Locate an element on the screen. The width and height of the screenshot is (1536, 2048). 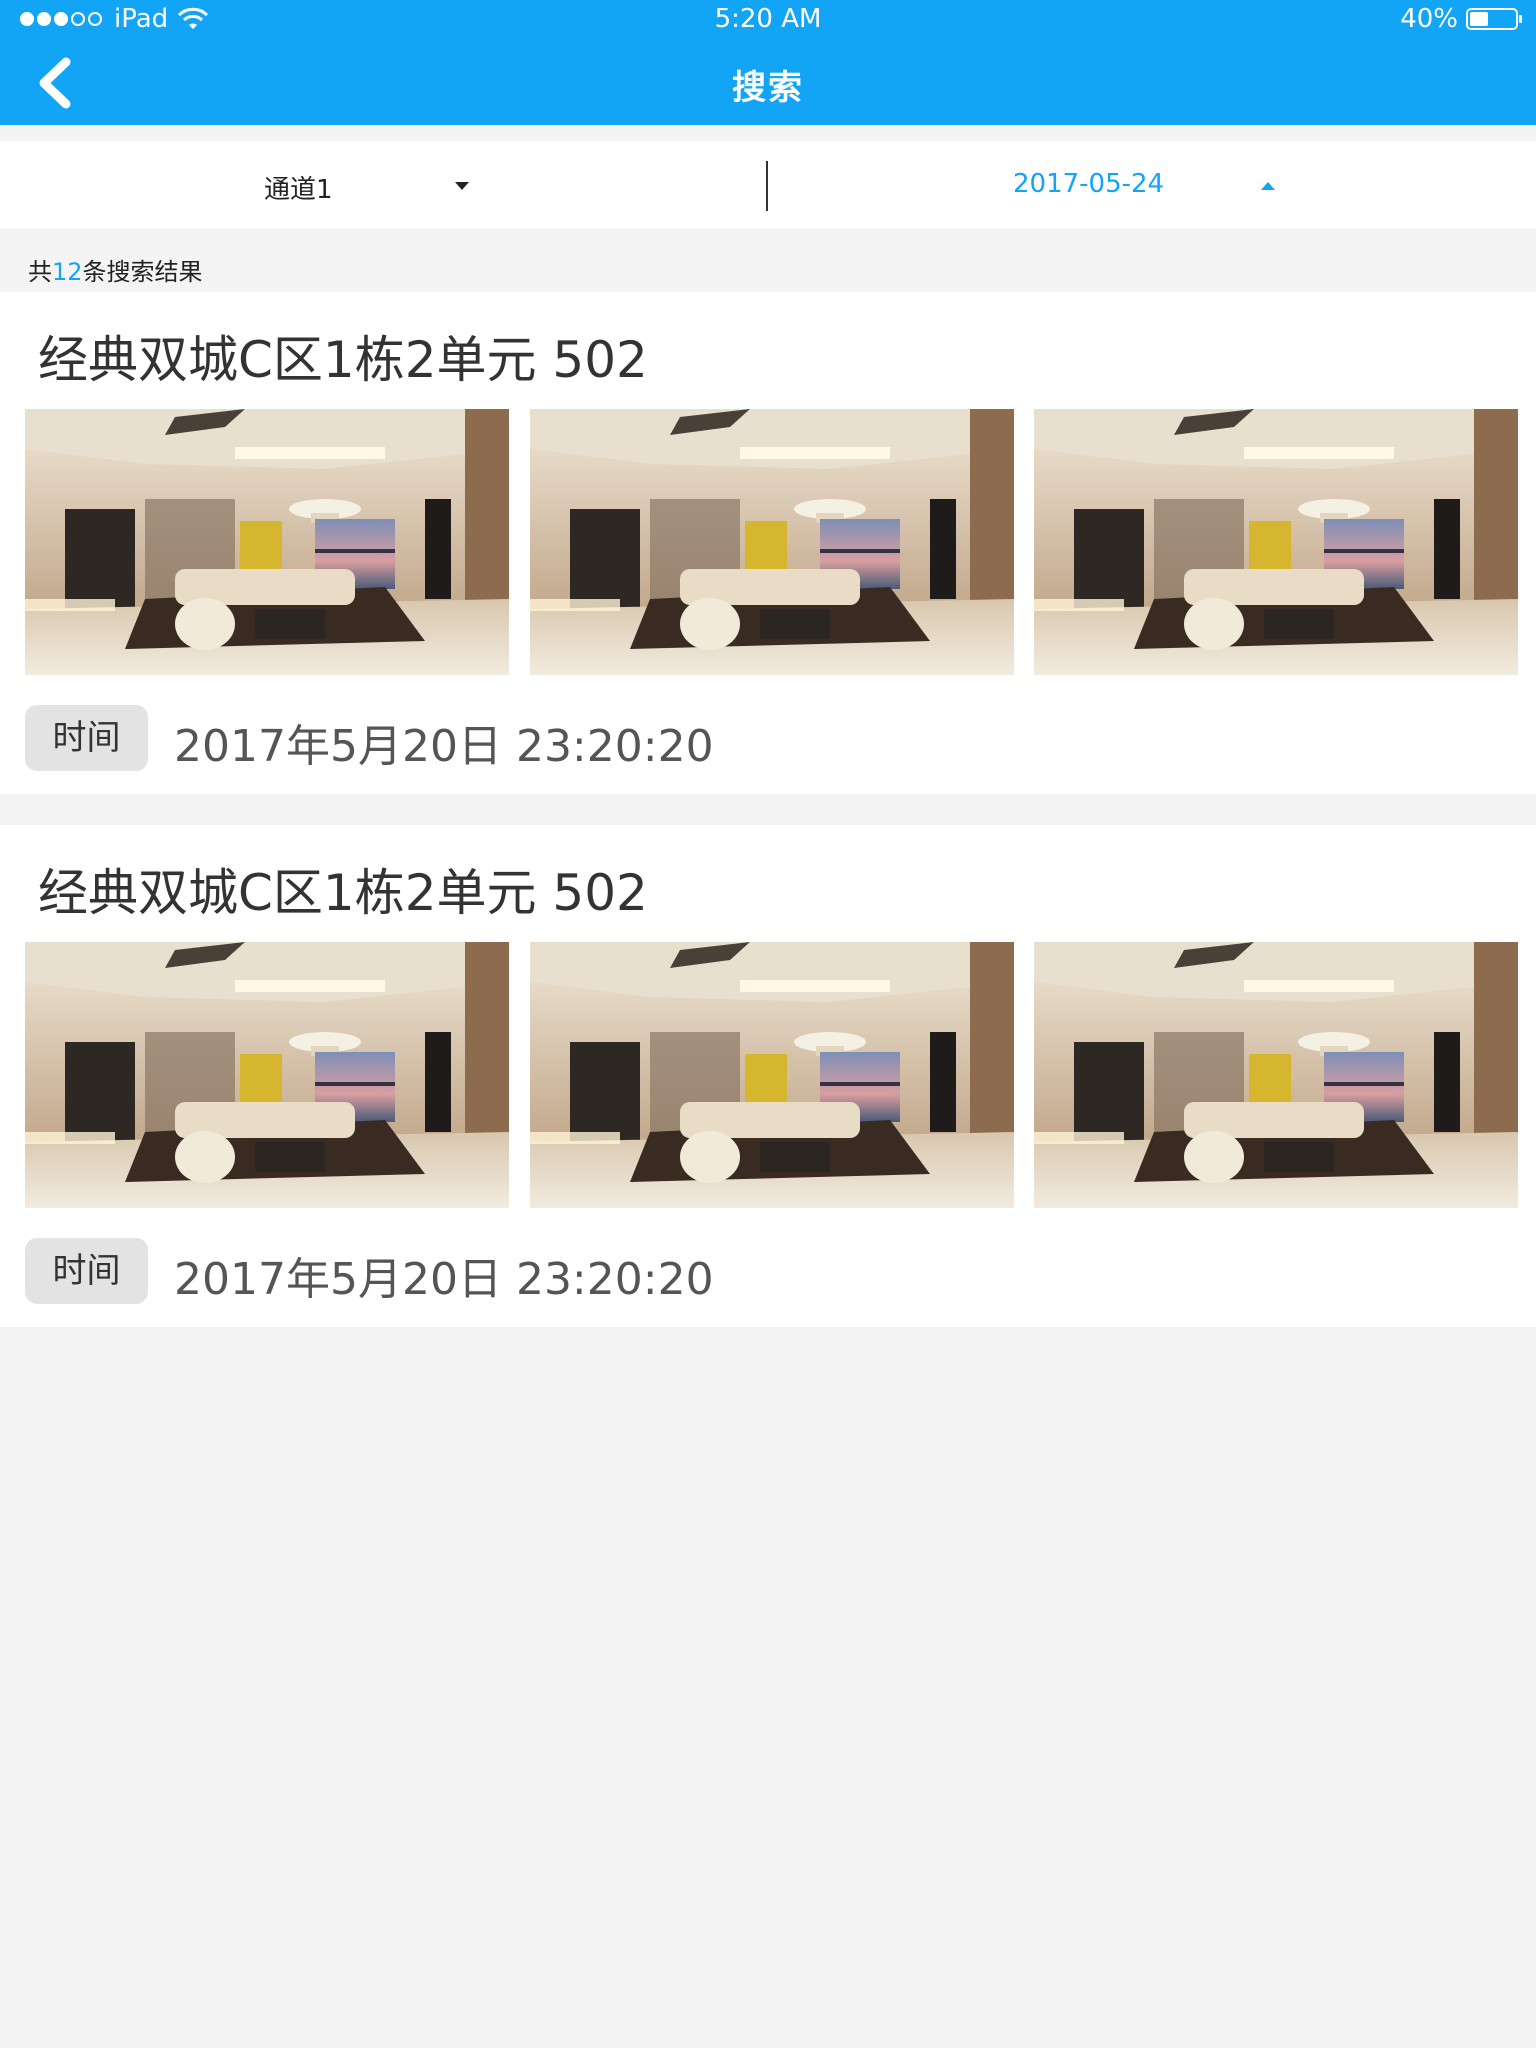
date-dropdown: 2017-05-24 is located at coordinates (1152, 185).